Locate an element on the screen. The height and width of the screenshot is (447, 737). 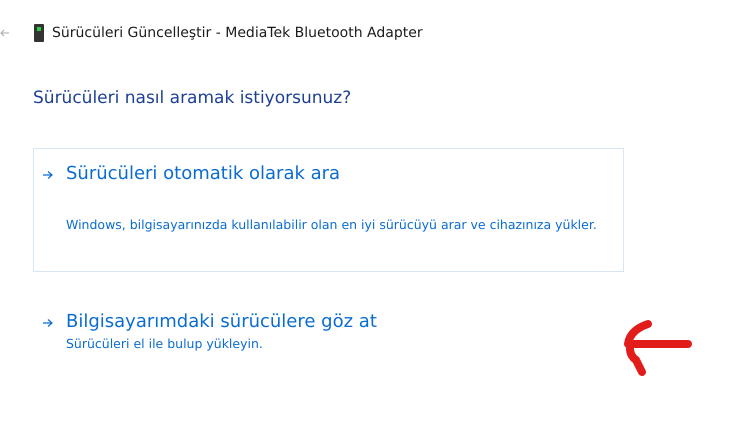
back-arrow-icon is located at coordinates (5, 33).